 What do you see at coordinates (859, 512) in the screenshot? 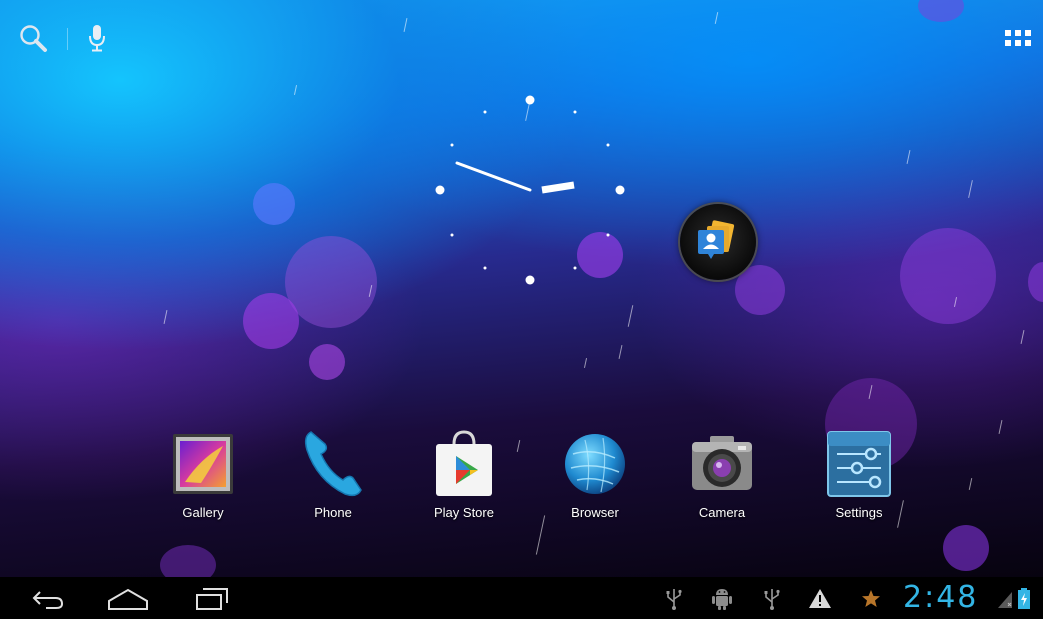
I see `app-label: Settings` at bounding box center [859, 512].